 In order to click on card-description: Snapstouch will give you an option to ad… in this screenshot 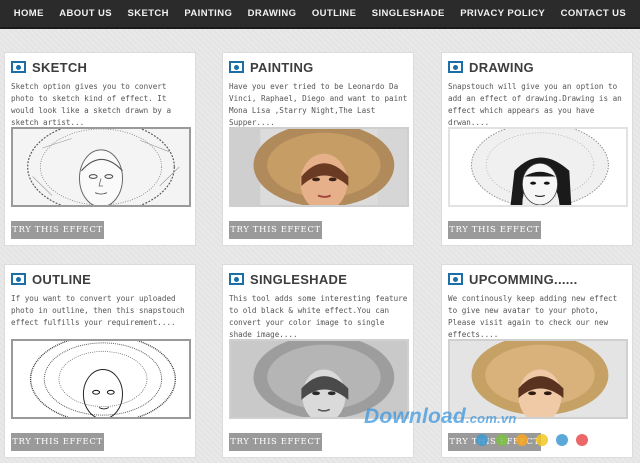, I will do `click(535, 104)`.